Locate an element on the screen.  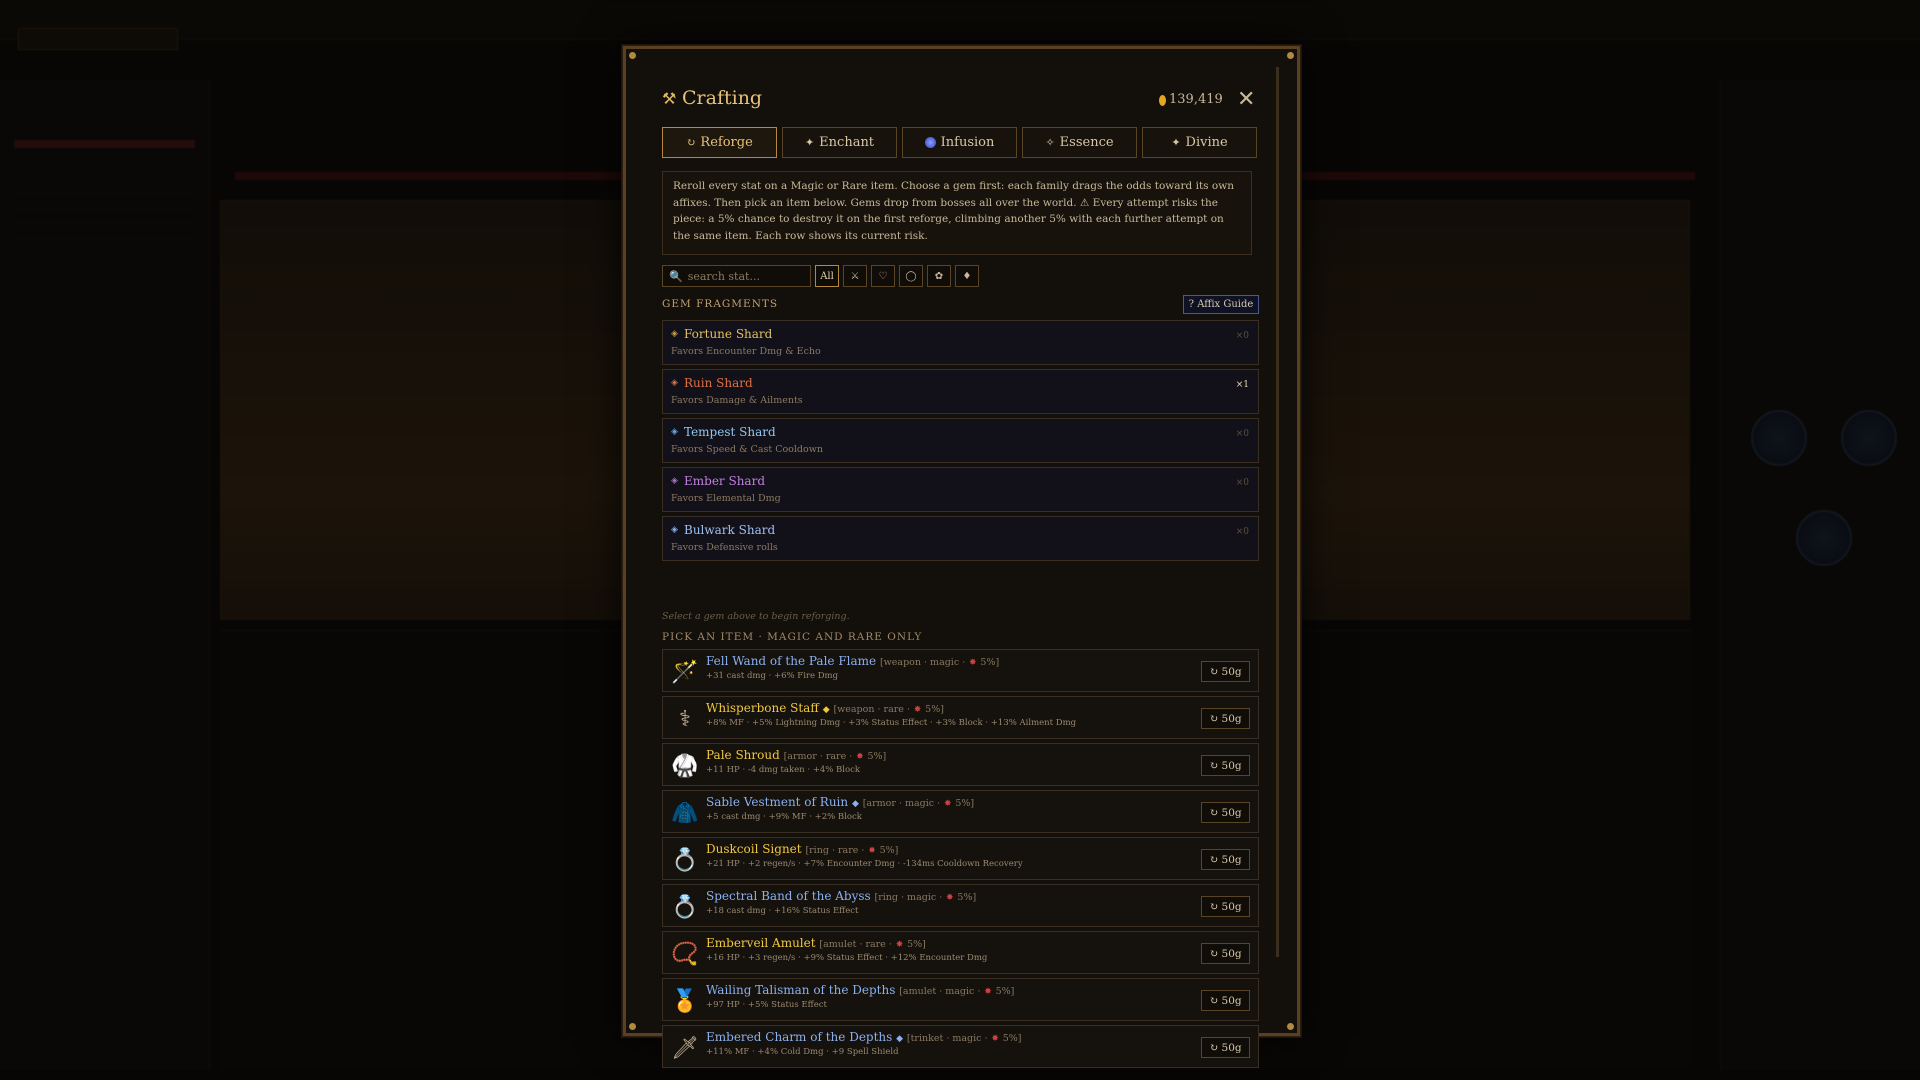
gem-description: Favors Damage & Ailments is located at coordinates (737, 400).